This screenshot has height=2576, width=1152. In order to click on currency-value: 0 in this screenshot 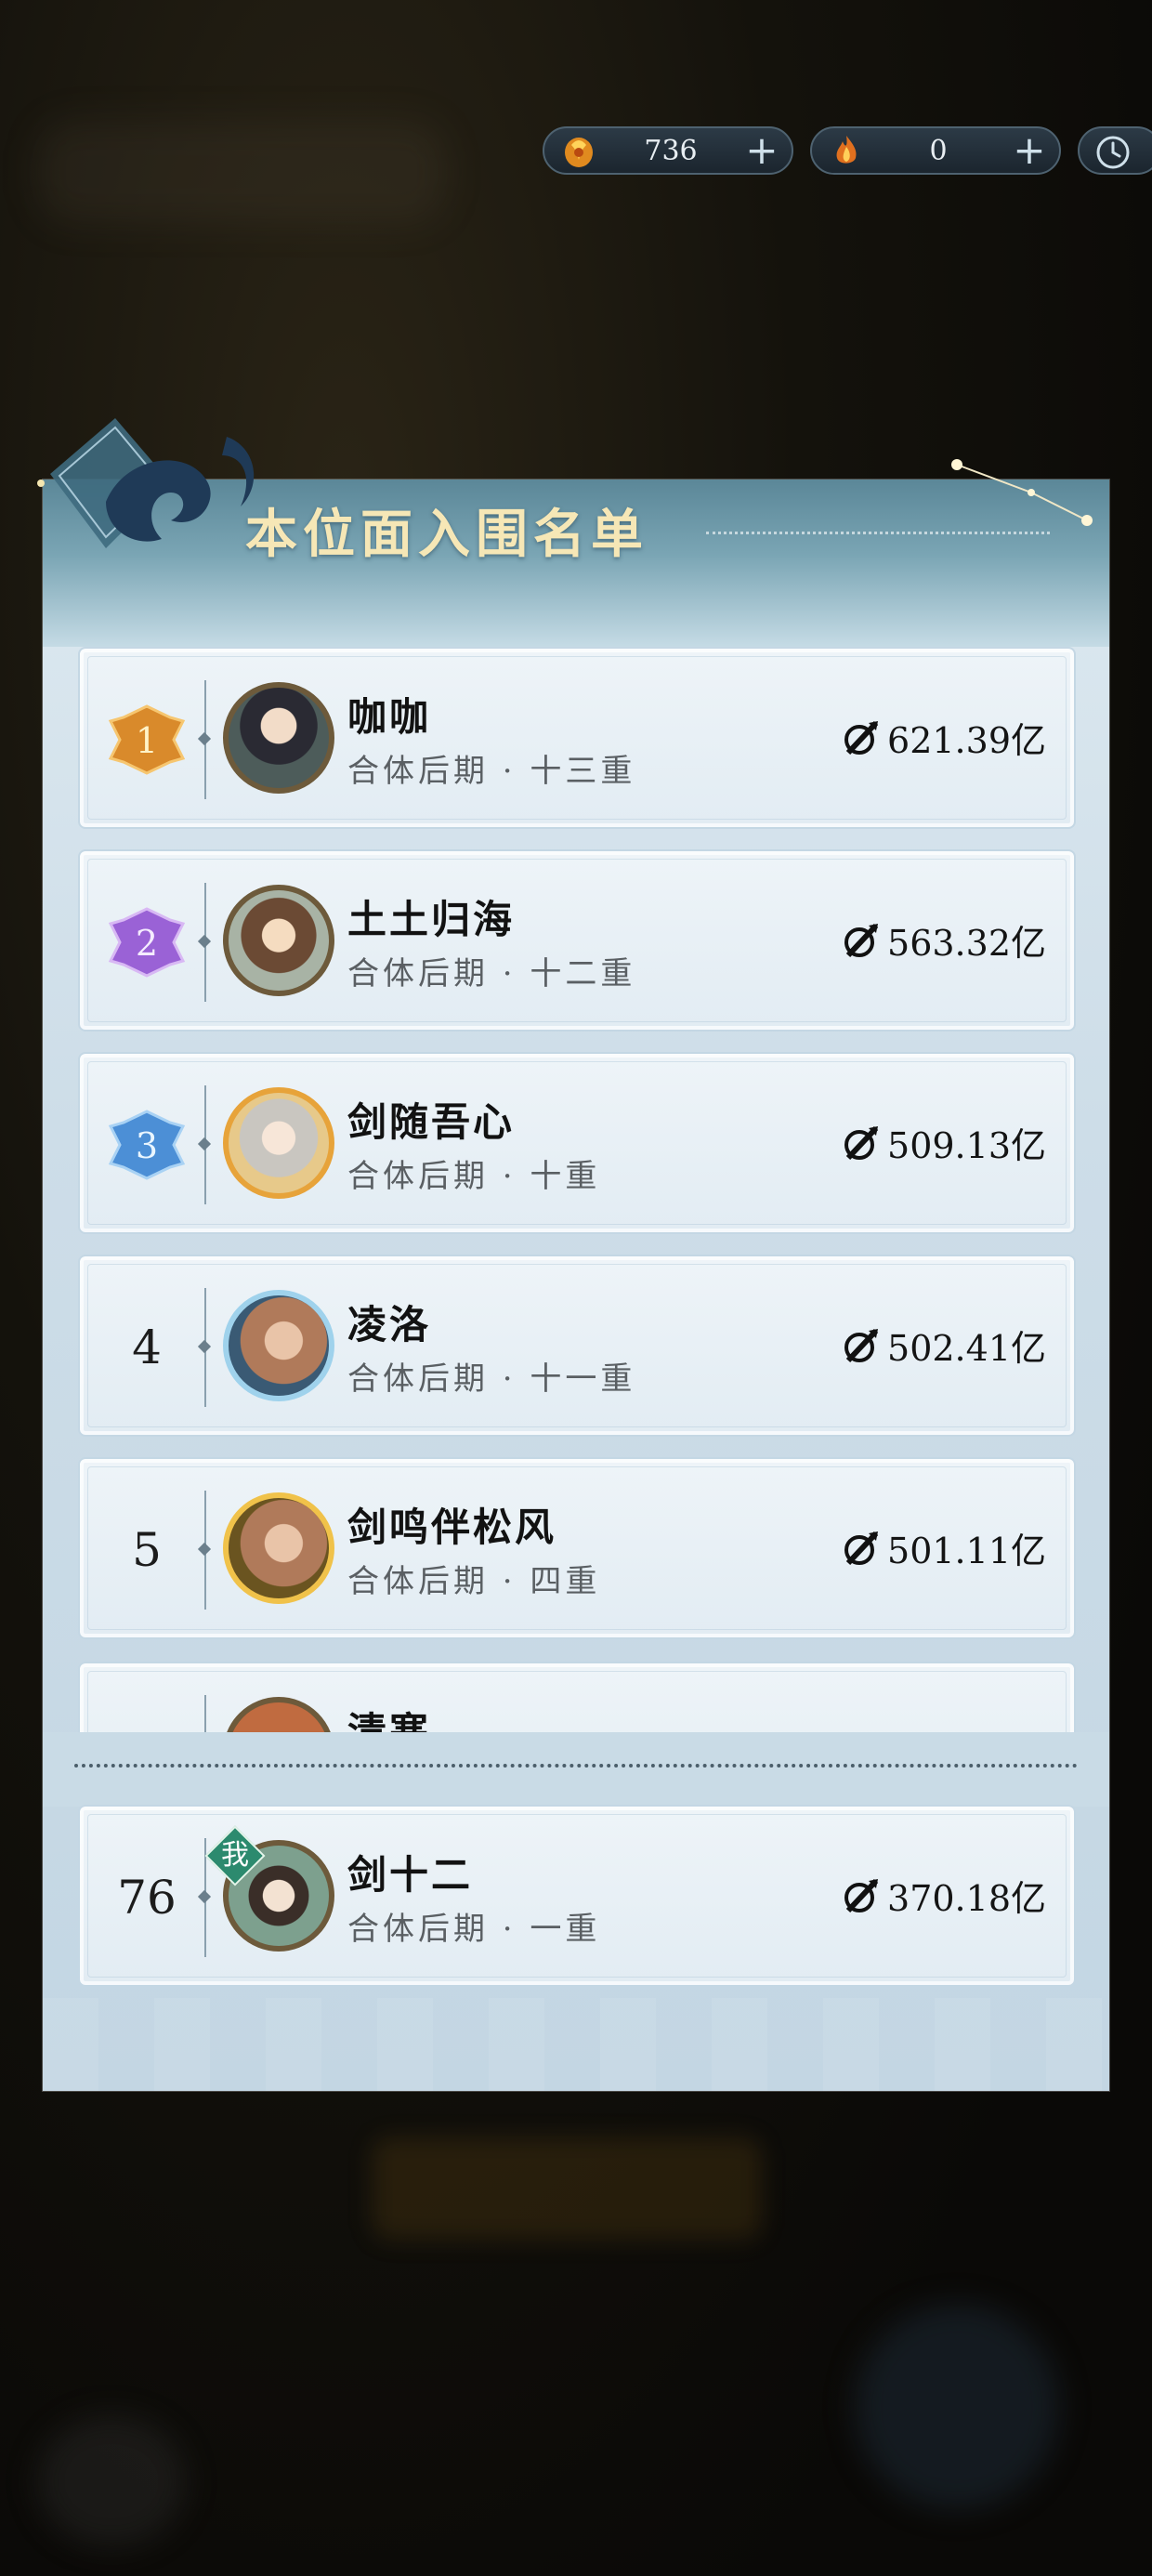, I will do `click(938, 150)`.